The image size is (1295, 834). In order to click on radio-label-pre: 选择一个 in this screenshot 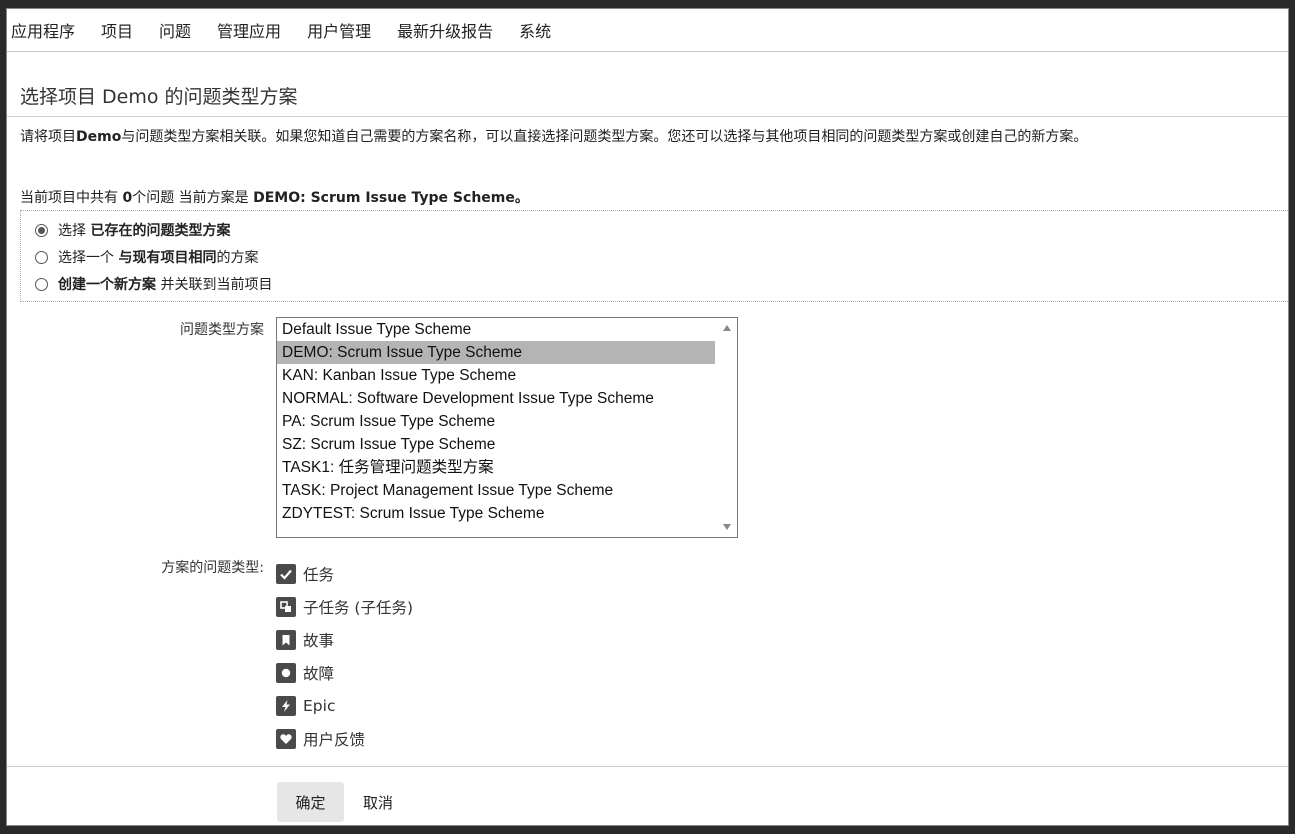, I will do `click(88, 258)`.